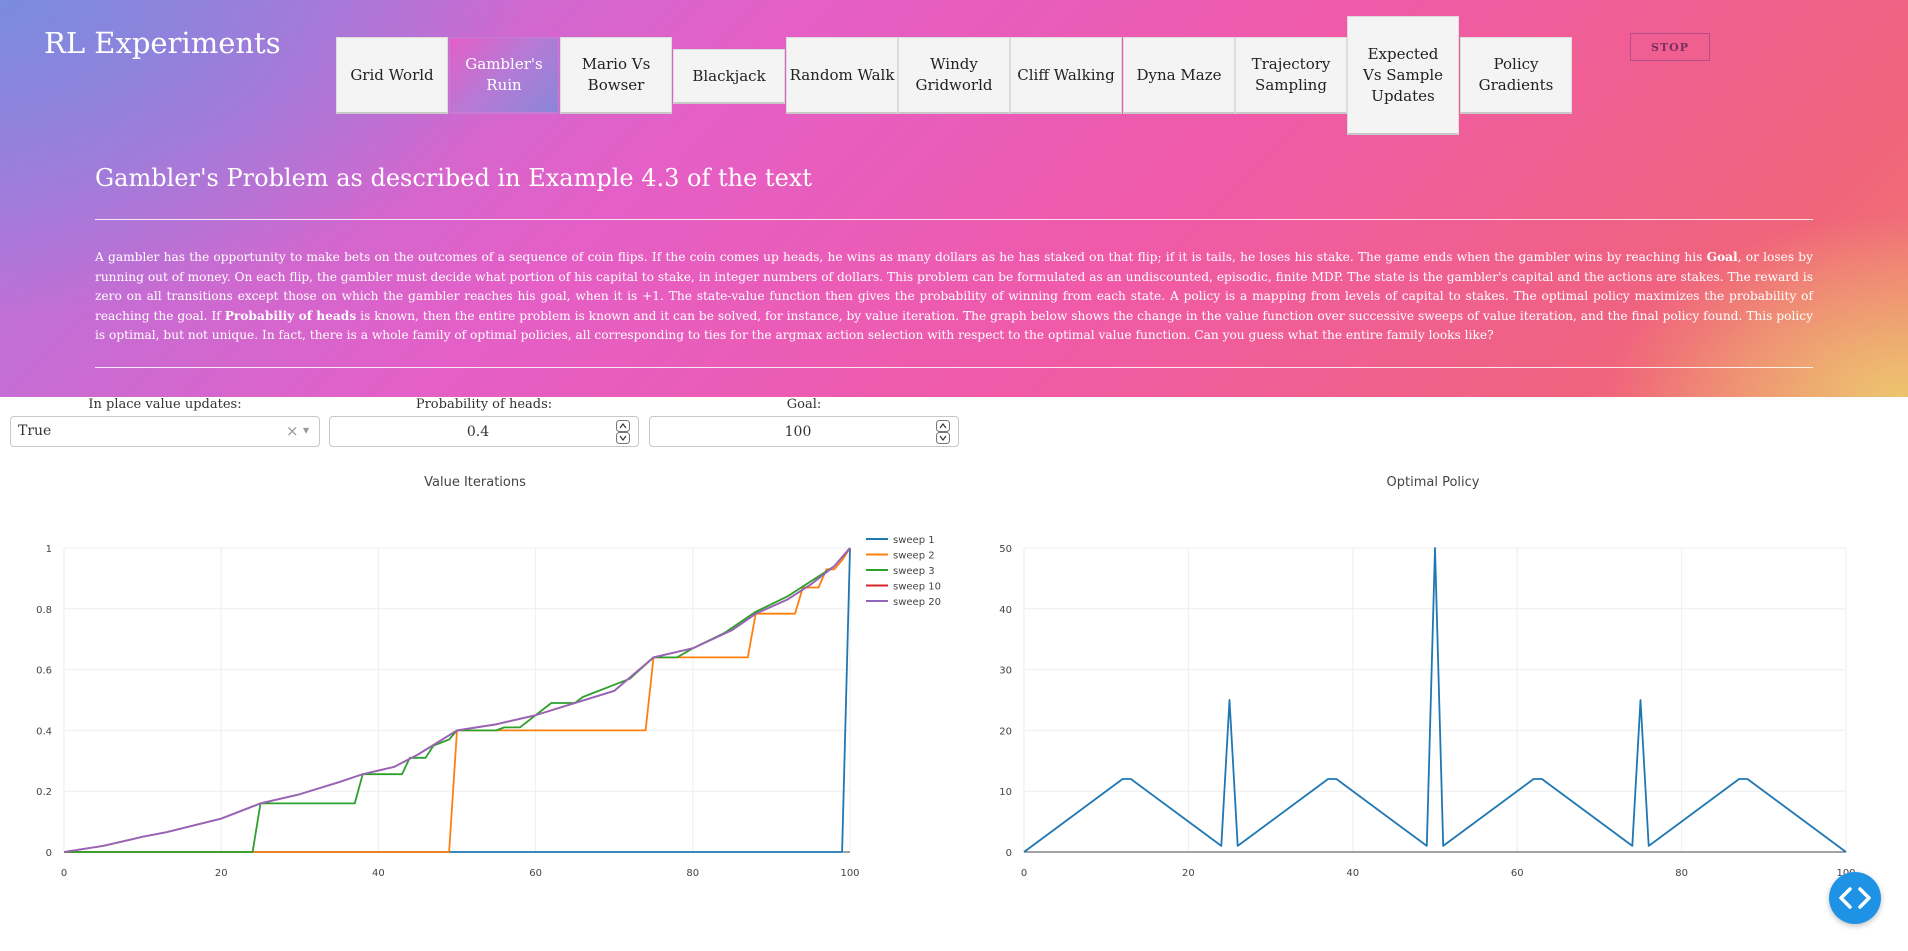 The image size is (1908, 951). I want to click on tab-blackjack: Blackjack, so click(729, 76).